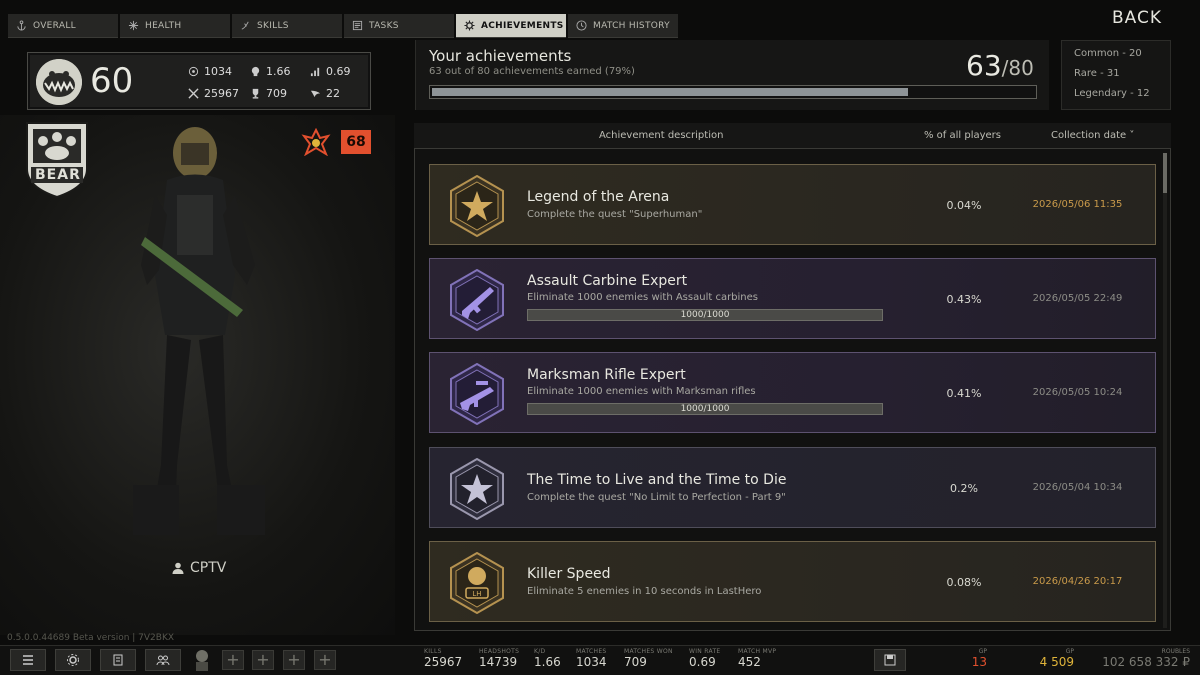  Describe the element at coordinates (598, 197) in the screenshot. I see `achievement-title: Legend of the Arena` at that location.